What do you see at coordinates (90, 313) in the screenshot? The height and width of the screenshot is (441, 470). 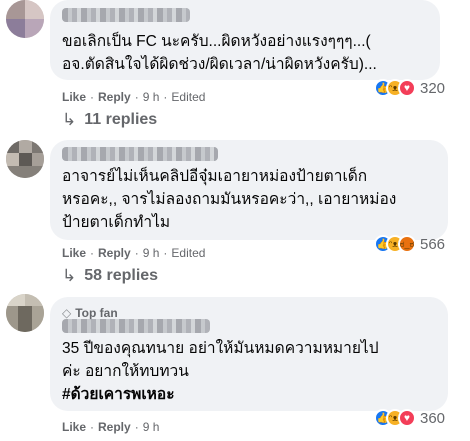 I see `top-fan-badge: ◇ Top fan` at bounding box center [90, 313].